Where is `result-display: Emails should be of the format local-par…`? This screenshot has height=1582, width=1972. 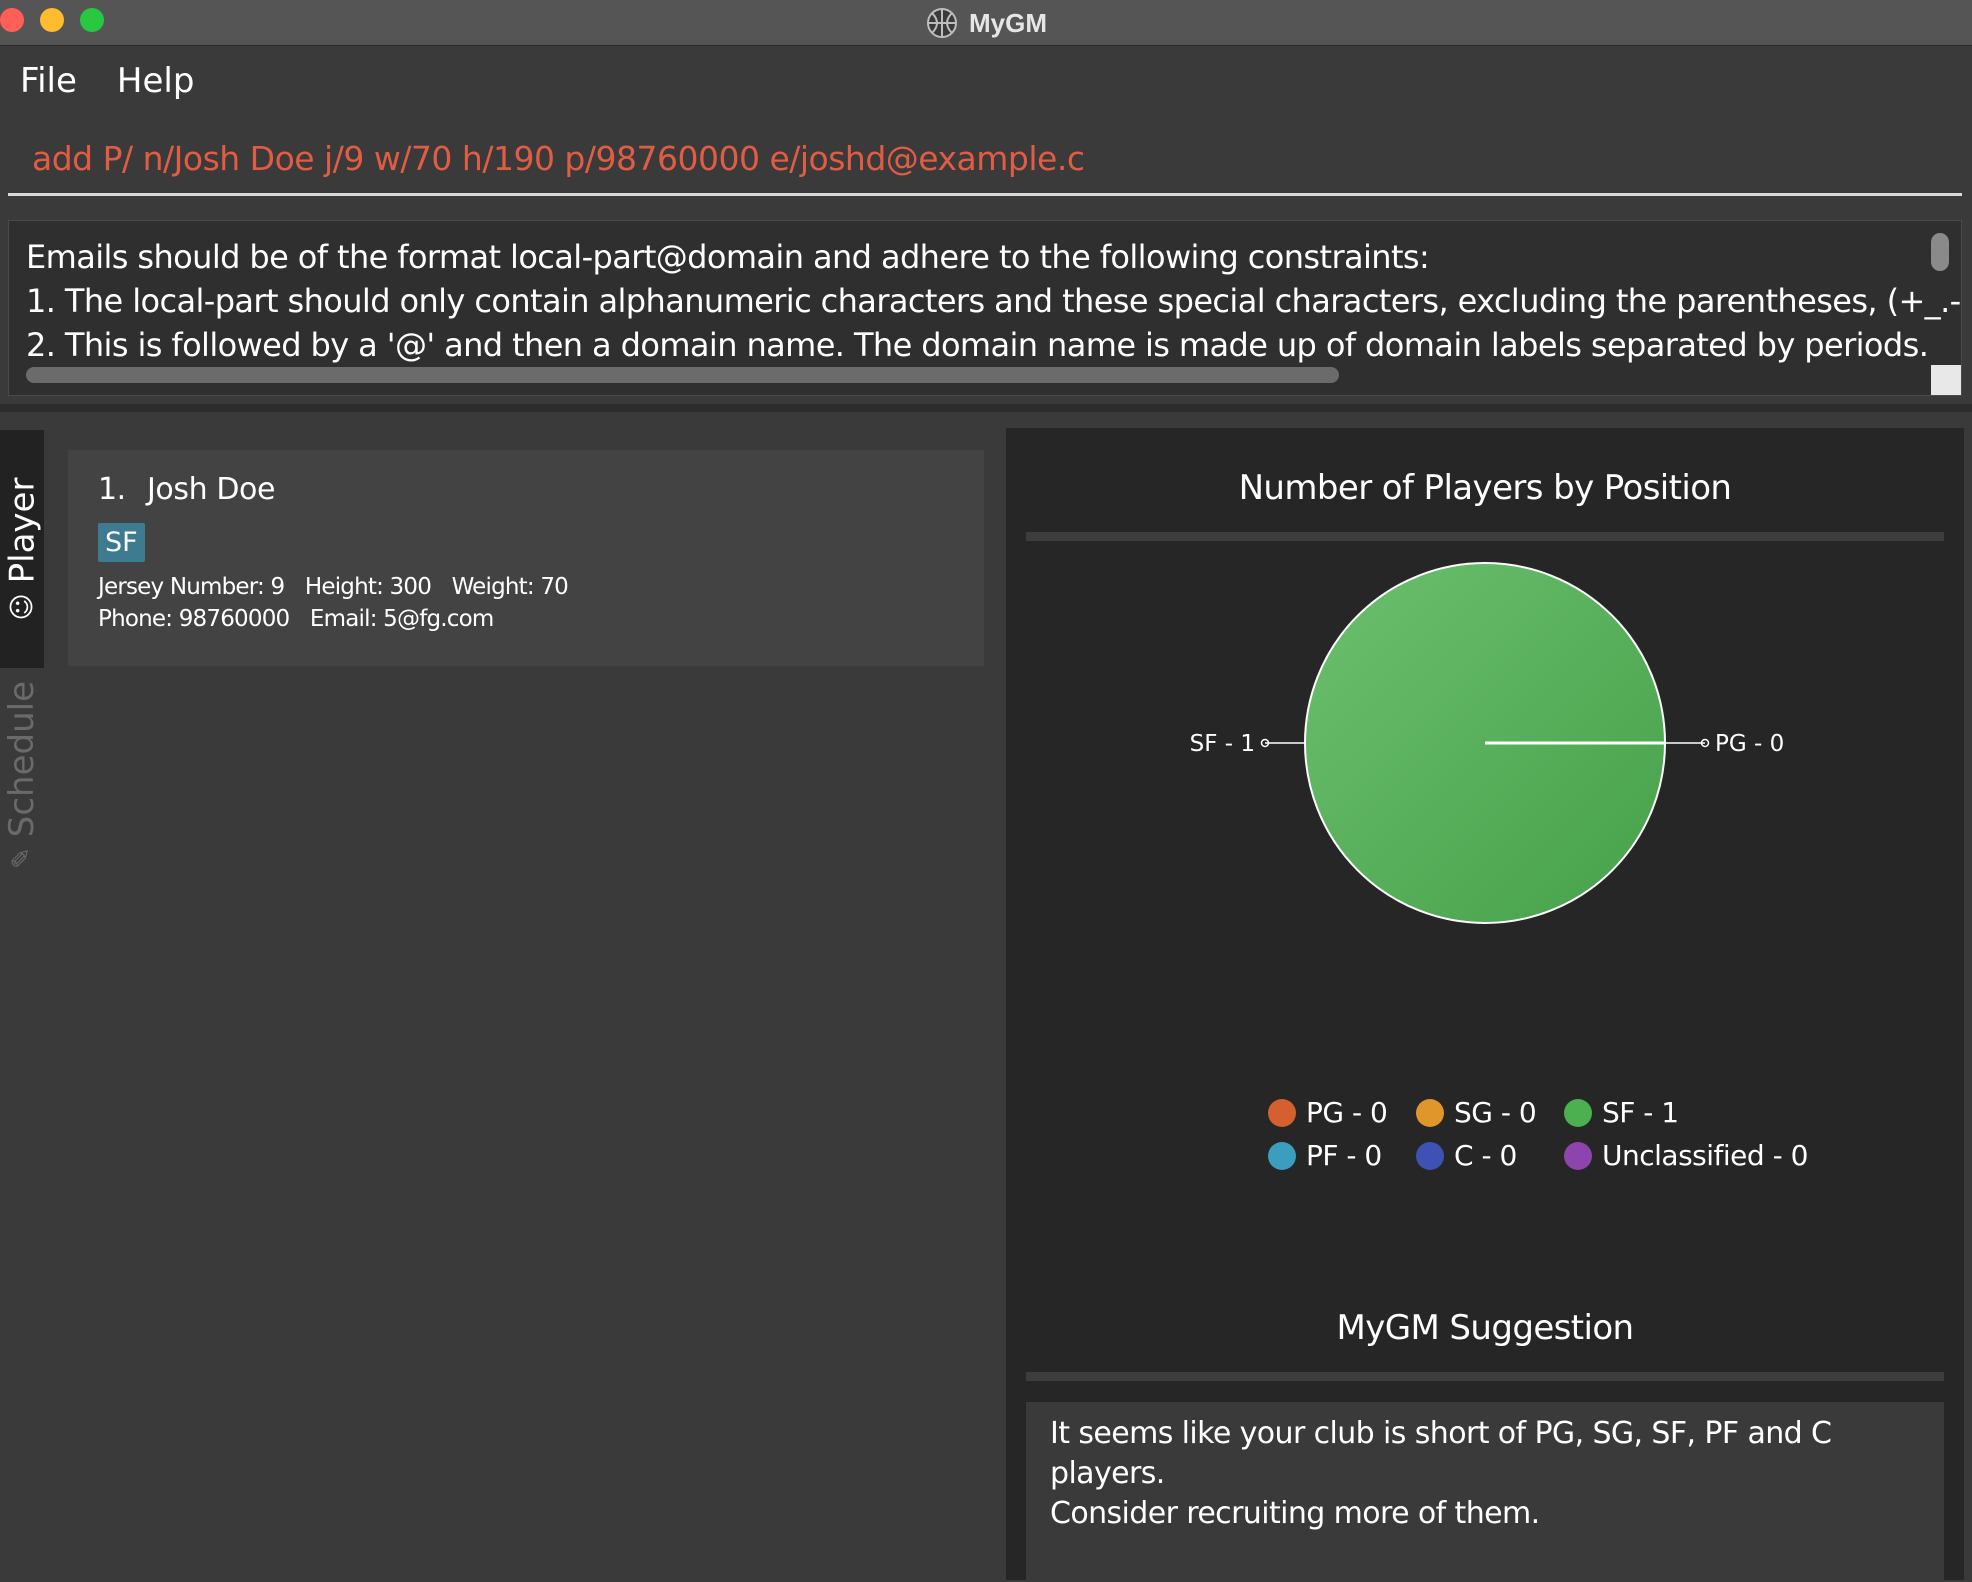 result-display: Emails should be of the format local-par… is located at coordinates (985, 308).